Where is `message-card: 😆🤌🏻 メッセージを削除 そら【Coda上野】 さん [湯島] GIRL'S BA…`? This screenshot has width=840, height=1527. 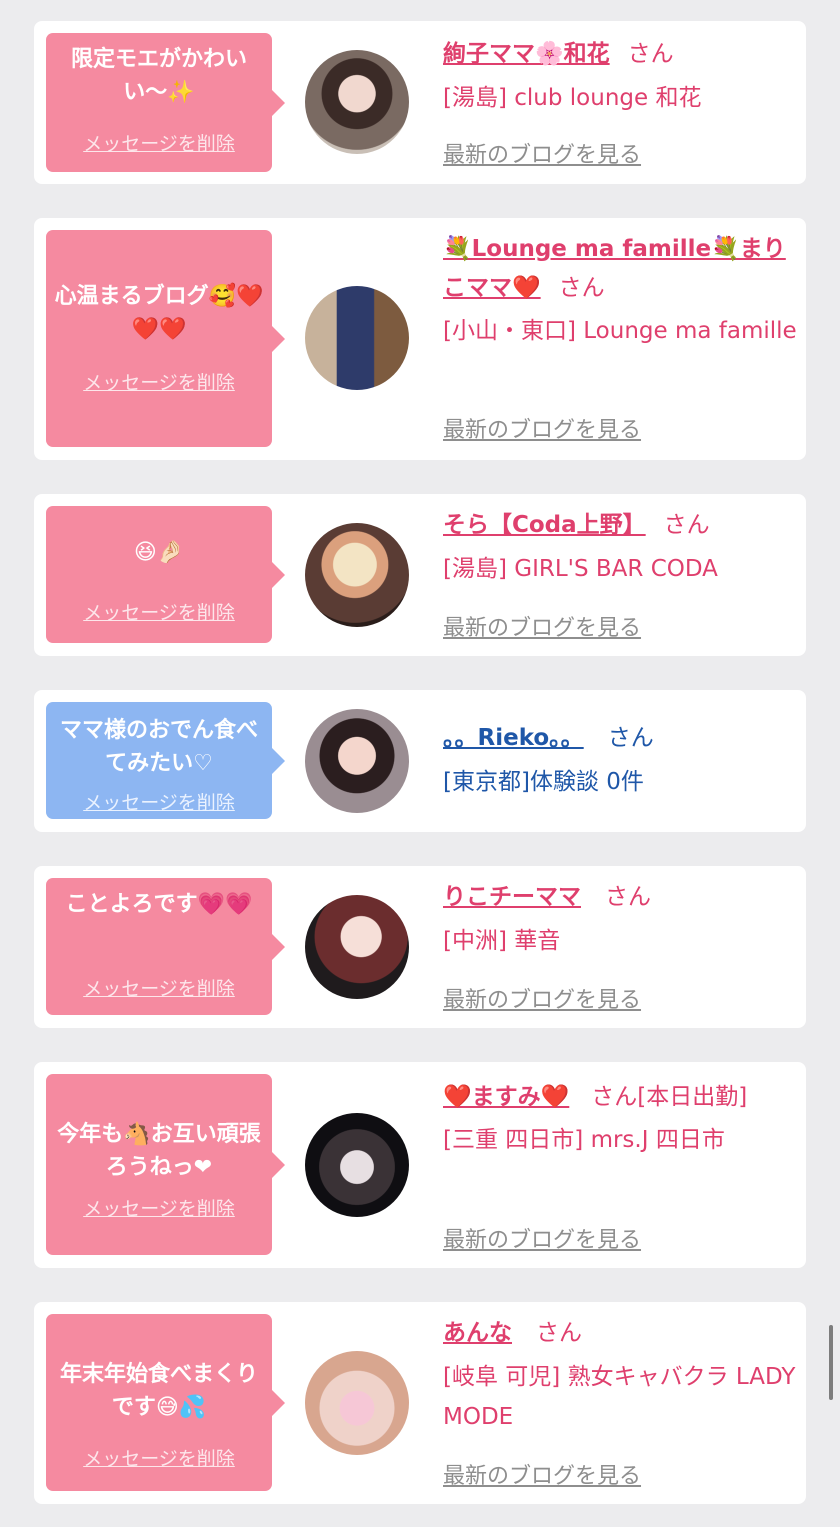 message-card: 😆🤌🏻 メッセージを削除 そら【Coda上野】 さん [湯島] GIRL'S BA… is located at coordinates (420, 575).